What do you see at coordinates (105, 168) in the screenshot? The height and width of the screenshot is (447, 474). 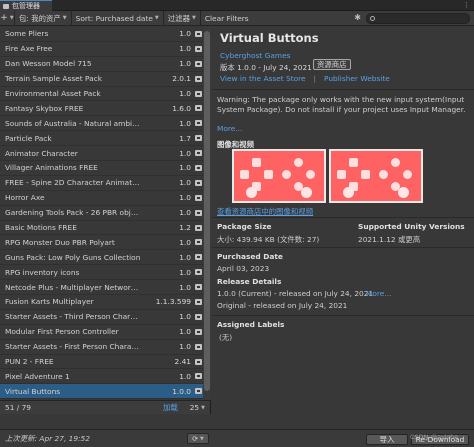 I see `list-item: Villager Animations FREE 1.0` at bounding box center [105, 168].